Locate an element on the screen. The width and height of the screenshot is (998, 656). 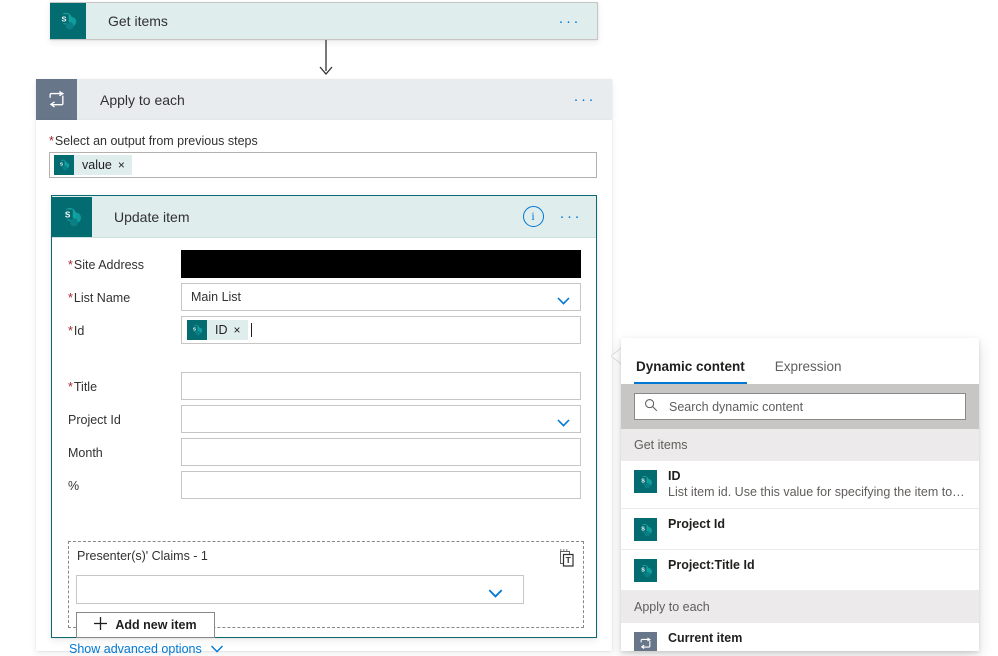
project-id-dropdown is located at coordinates (381, 419).